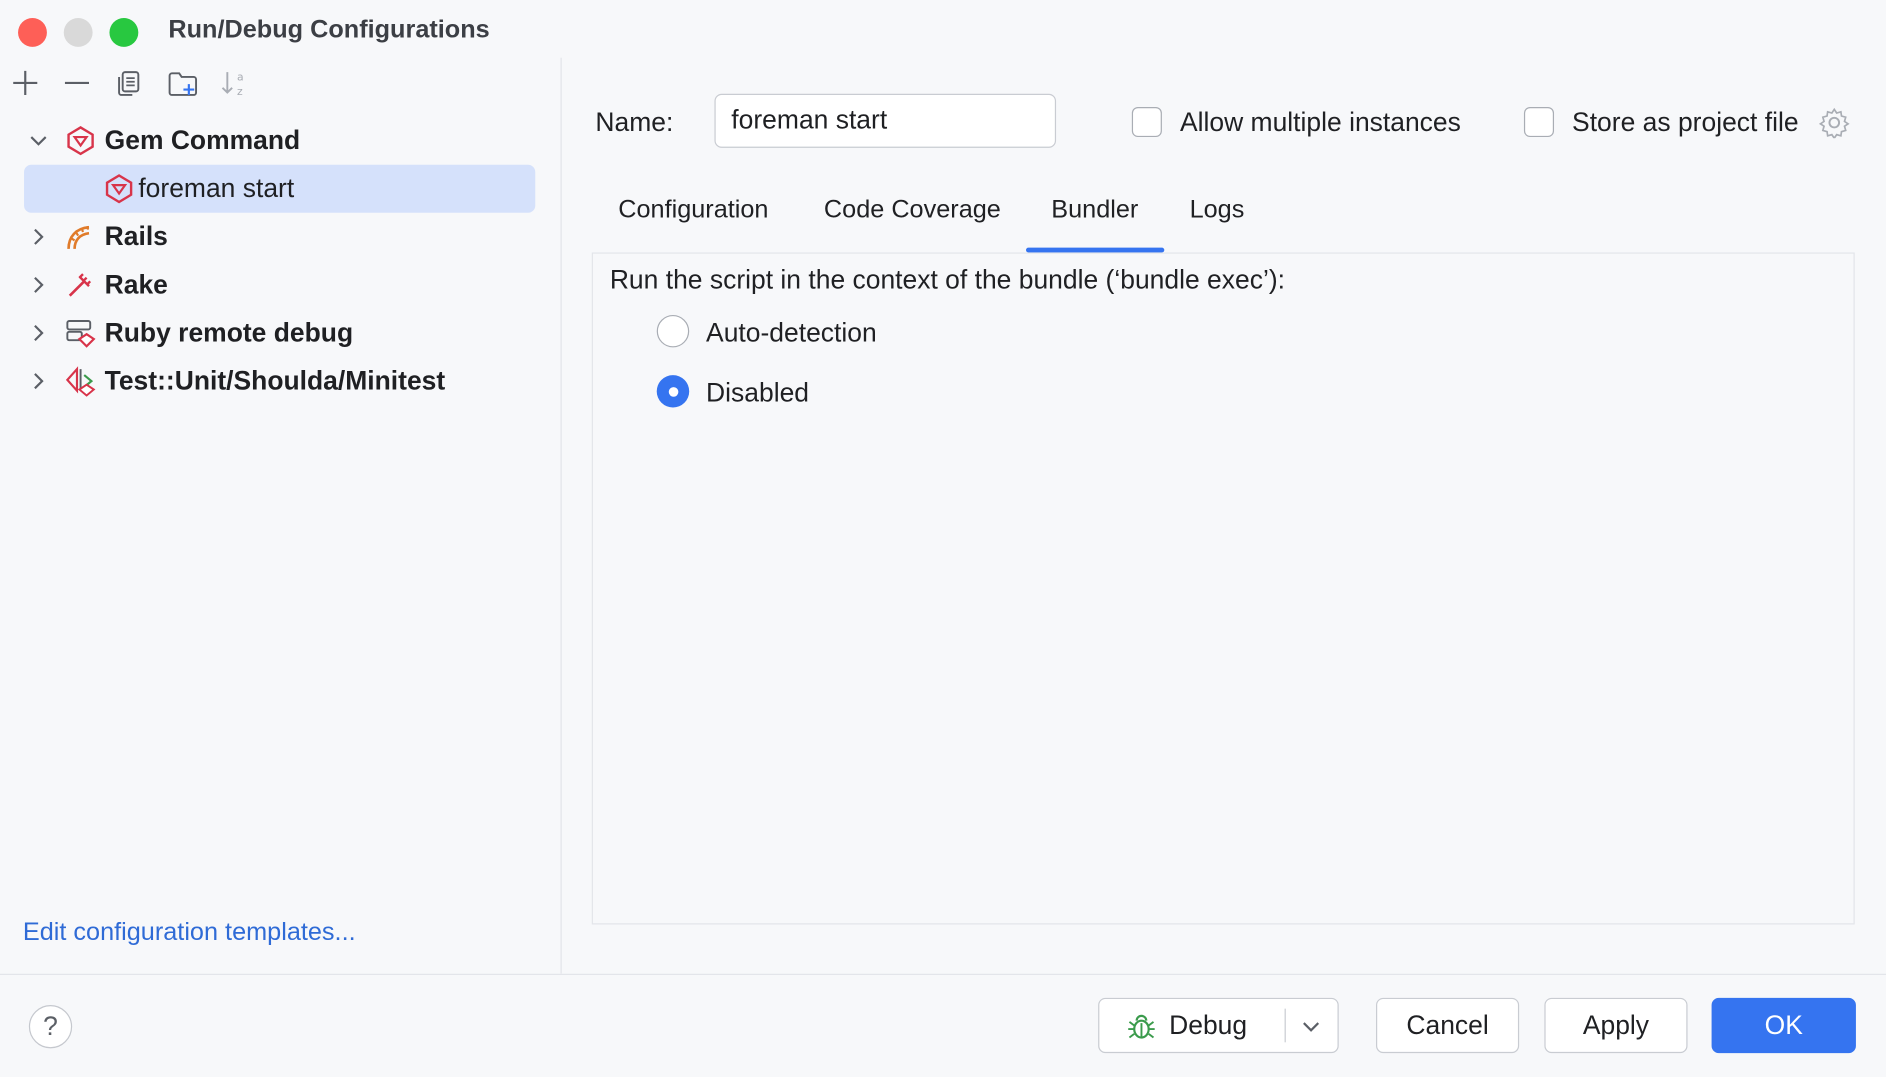 The image size is (1886, 1077). Describe the element at coordinates (912, 210) in the screenshot. I see `tab-code-coverage: Code Coverage` at that location.